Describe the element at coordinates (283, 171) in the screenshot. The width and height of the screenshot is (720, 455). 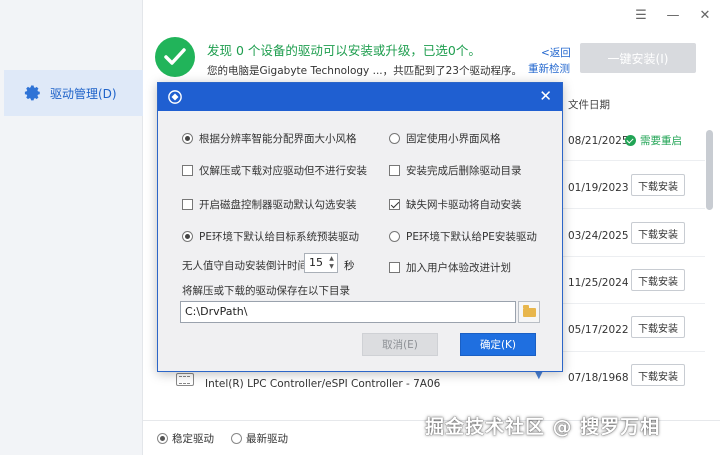
I see `option-label: 仅解压或下载对应驱动但不进行安装` at that location.